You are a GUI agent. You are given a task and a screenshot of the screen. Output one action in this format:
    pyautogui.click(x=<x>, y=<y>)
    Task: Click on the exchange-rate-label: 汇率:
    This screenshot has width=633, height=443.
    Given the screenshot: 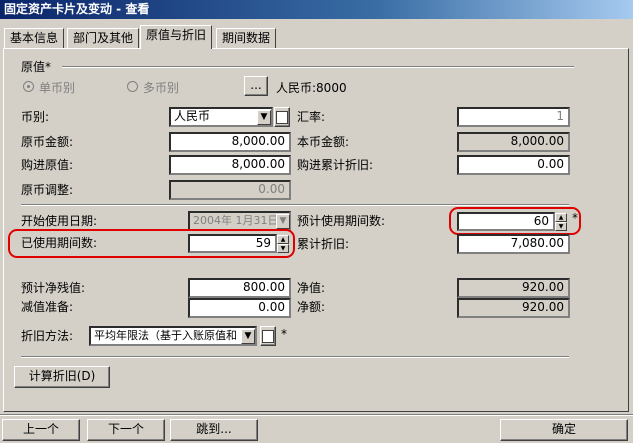 What is the action you would take?
    pyautogui.click(x=311, y=117)
    